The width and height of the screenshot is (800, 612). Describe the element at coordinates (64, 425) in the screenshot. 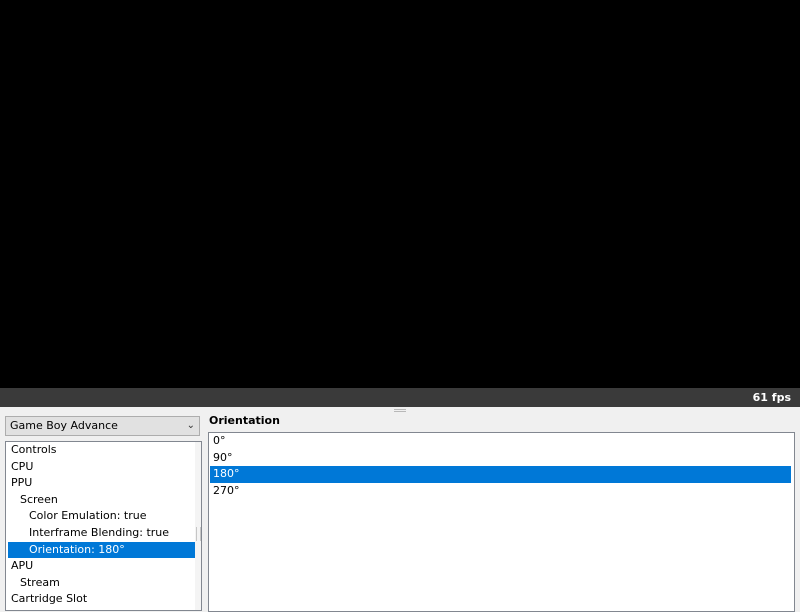

I see `system-dropdown-value: Game Boy Advance` at that location.